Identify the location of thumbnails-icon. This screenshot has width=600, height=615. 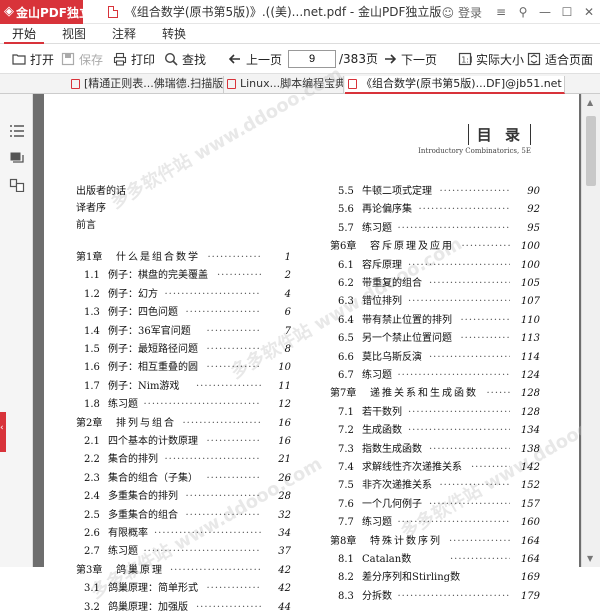
(17, 185).